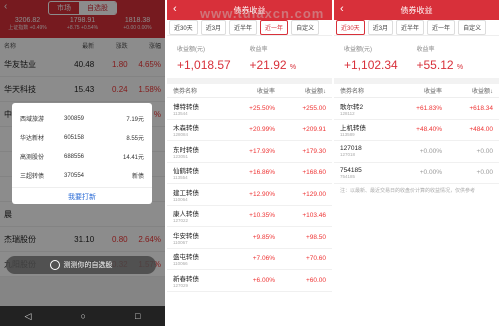 The height and width of the screenshot is (326, 499). What do you see at coordinates (348, 176) in the screenshot?
I see `bond-code: 754185` at bounding box center [348, 176].